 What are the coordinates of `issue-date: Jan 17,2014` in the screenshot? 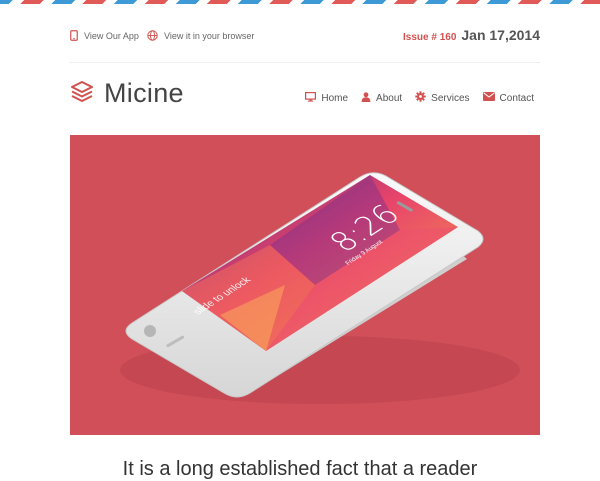 It's located at (500, 35).